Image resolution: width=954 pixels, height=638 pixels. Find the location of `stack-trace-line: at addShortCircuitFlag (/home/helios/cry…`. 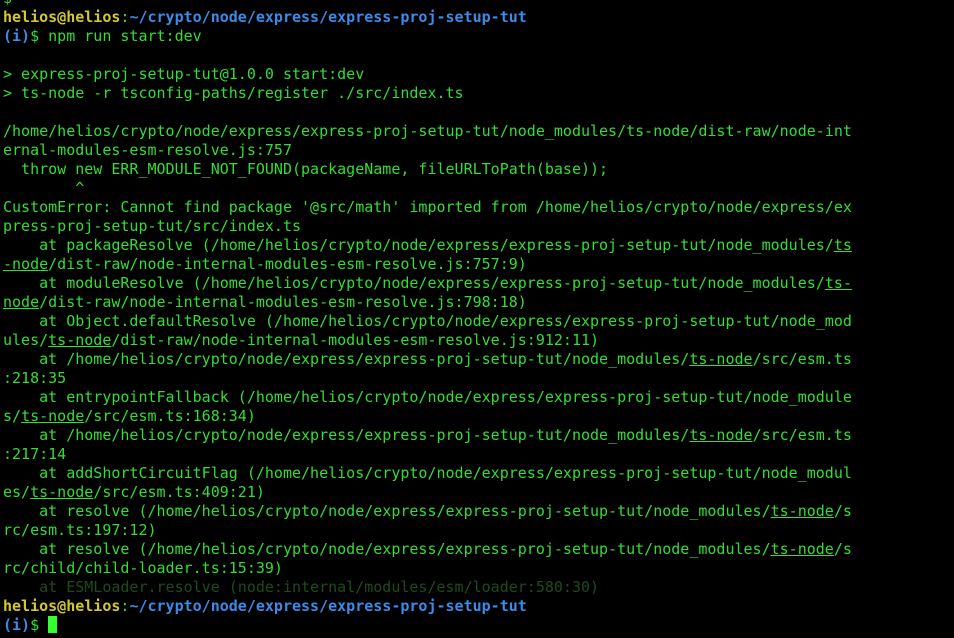

stack-trace-line: at addShortCircuitFlag (/home/helios/cry… is located at coordinates (427, 473).